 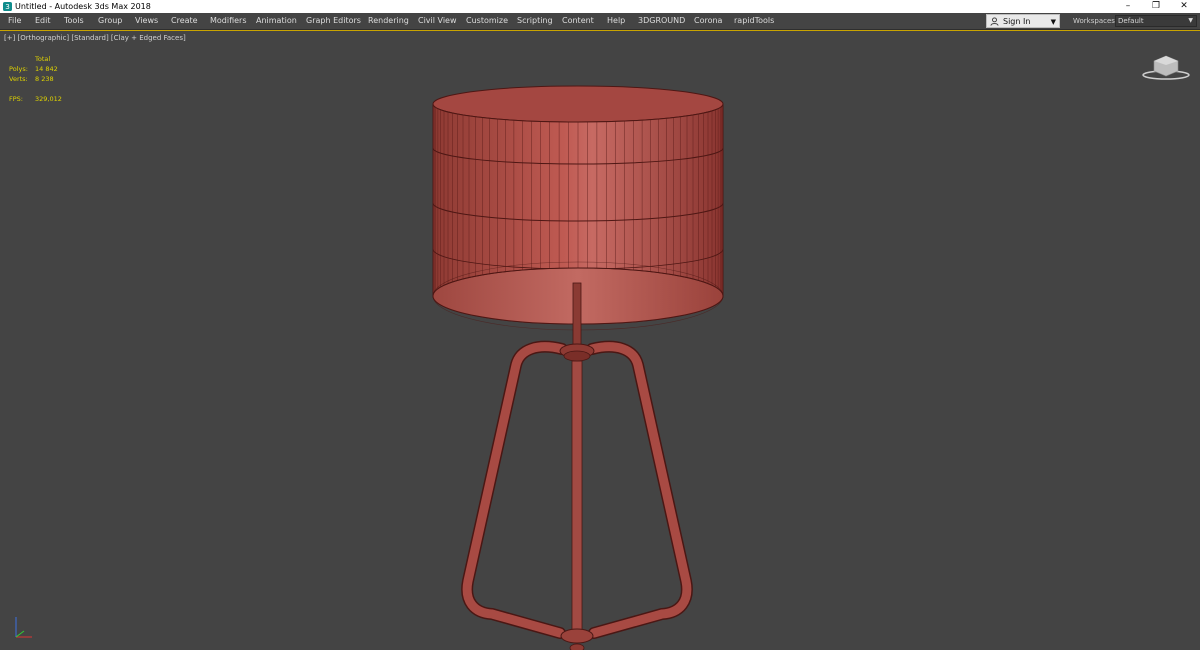 What do you see at coordinates (535, 21) in the screenshot?
I see `menu-scripting: Scripting` at bounding box center [535, 21].